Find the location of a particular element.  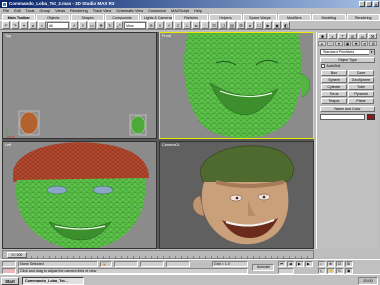

box-button: Box is located at coordinates (334, 73).